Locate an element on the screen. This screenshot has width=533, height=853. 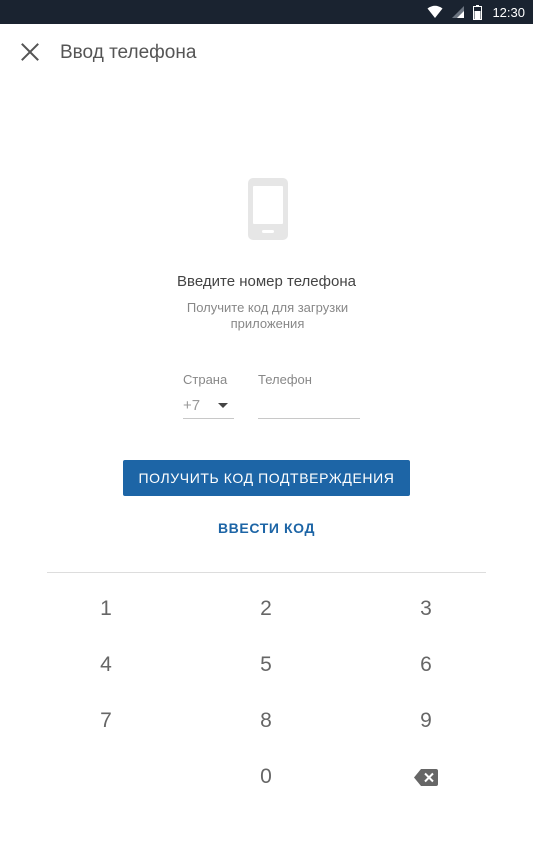
phone-label: Телефон is located at coordinates (285, 379).